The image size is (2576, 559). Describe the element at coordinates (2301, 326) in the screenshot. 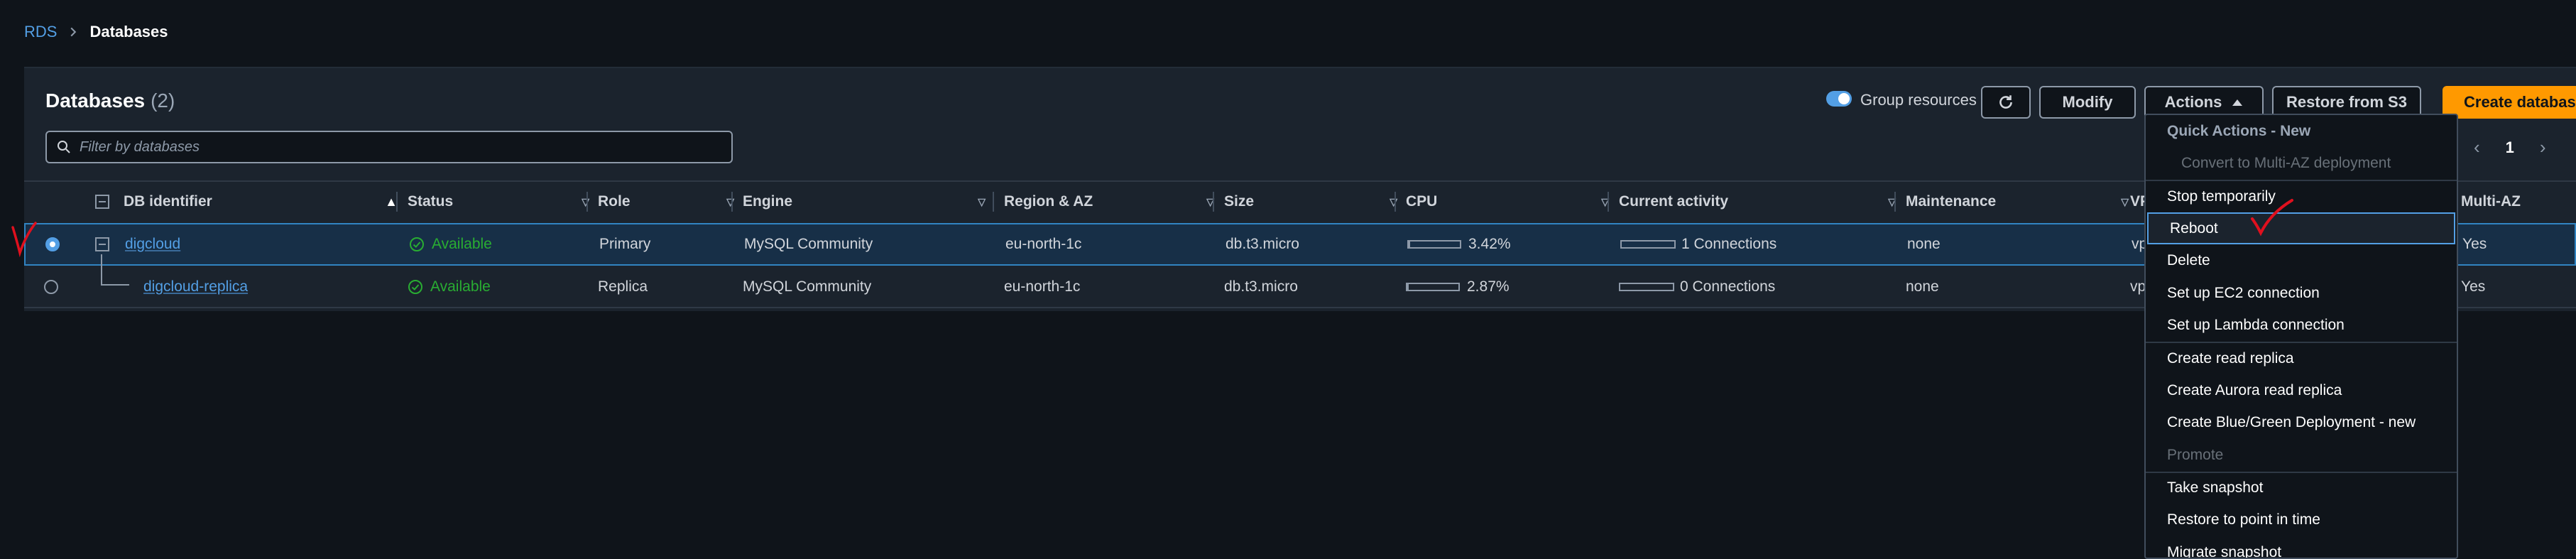

I see `menu-item-setup-lambda: Set up Lambda connection` at that location.